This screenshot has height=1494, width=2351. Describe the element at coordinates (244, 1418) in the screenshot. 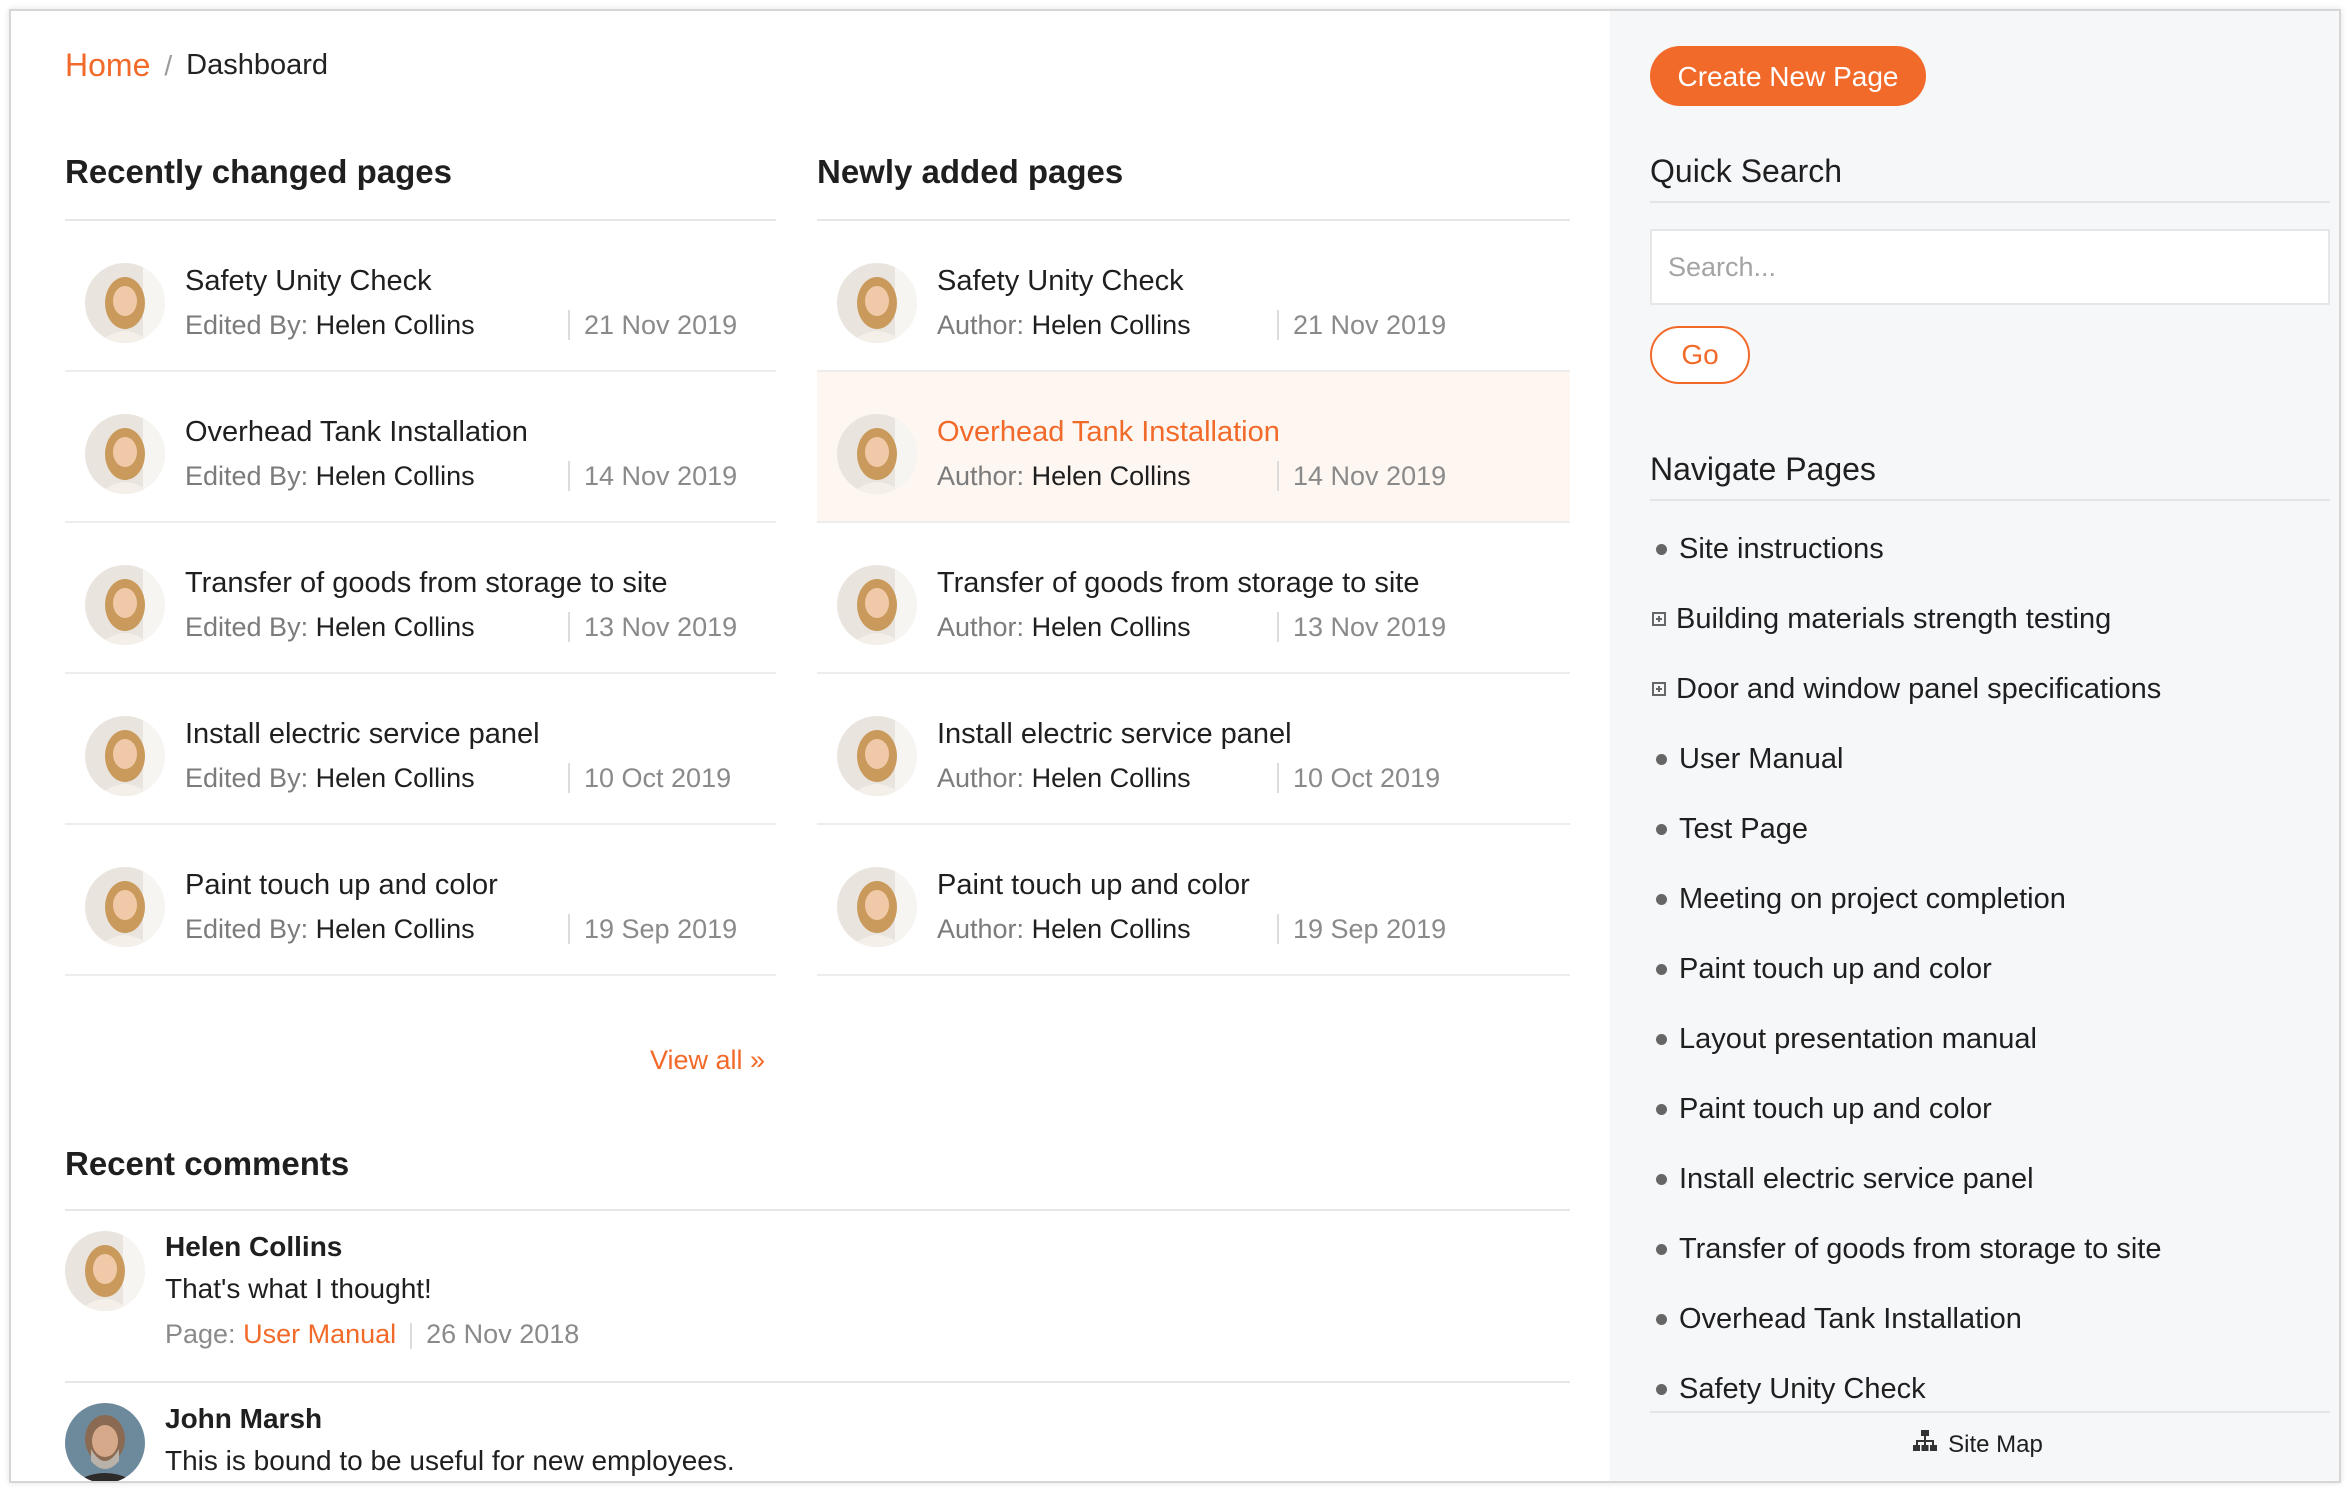

I see `comment-author: John Marsh` at that location.